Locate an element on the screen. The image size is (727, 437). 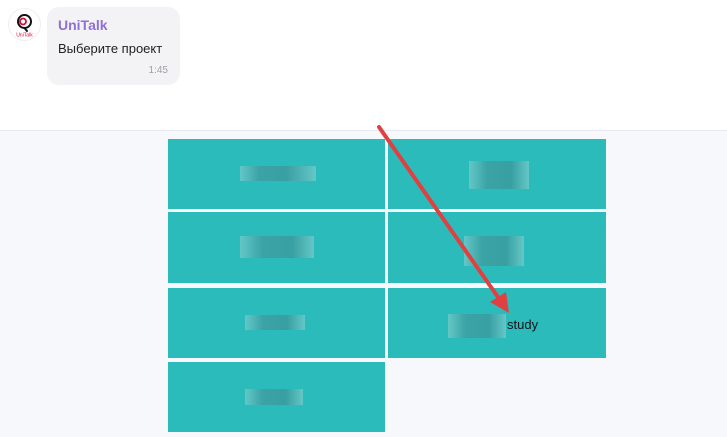
message-bubble: UniTalk Выберите проект 1:45 is located at coordinates (113, 46).